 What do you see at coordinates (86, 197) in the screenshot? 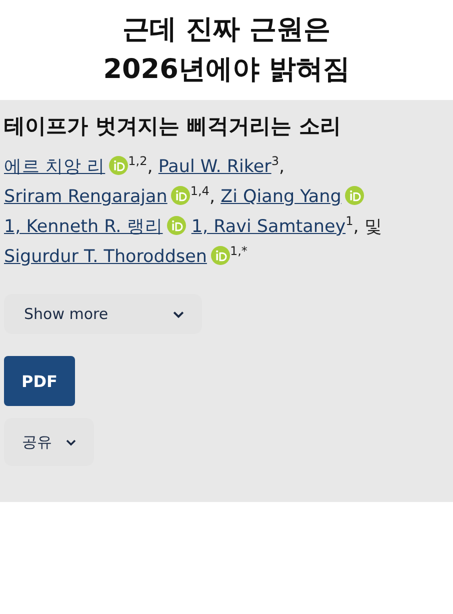
I see `author-link: Sriram Rengarajan` at bounding box center [86, 197].